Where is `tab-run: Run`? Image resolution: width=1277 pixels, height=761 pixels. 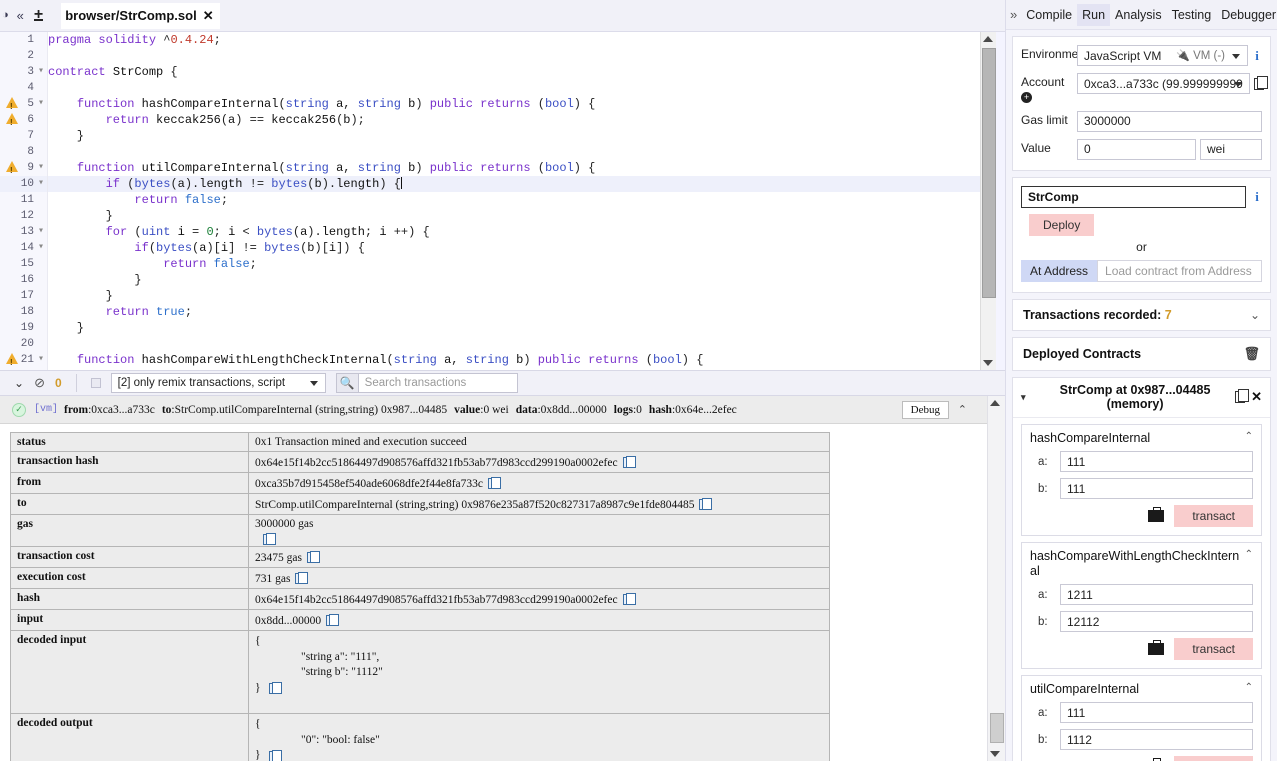 tab-run: Run is located at coordinates (1094, 14).